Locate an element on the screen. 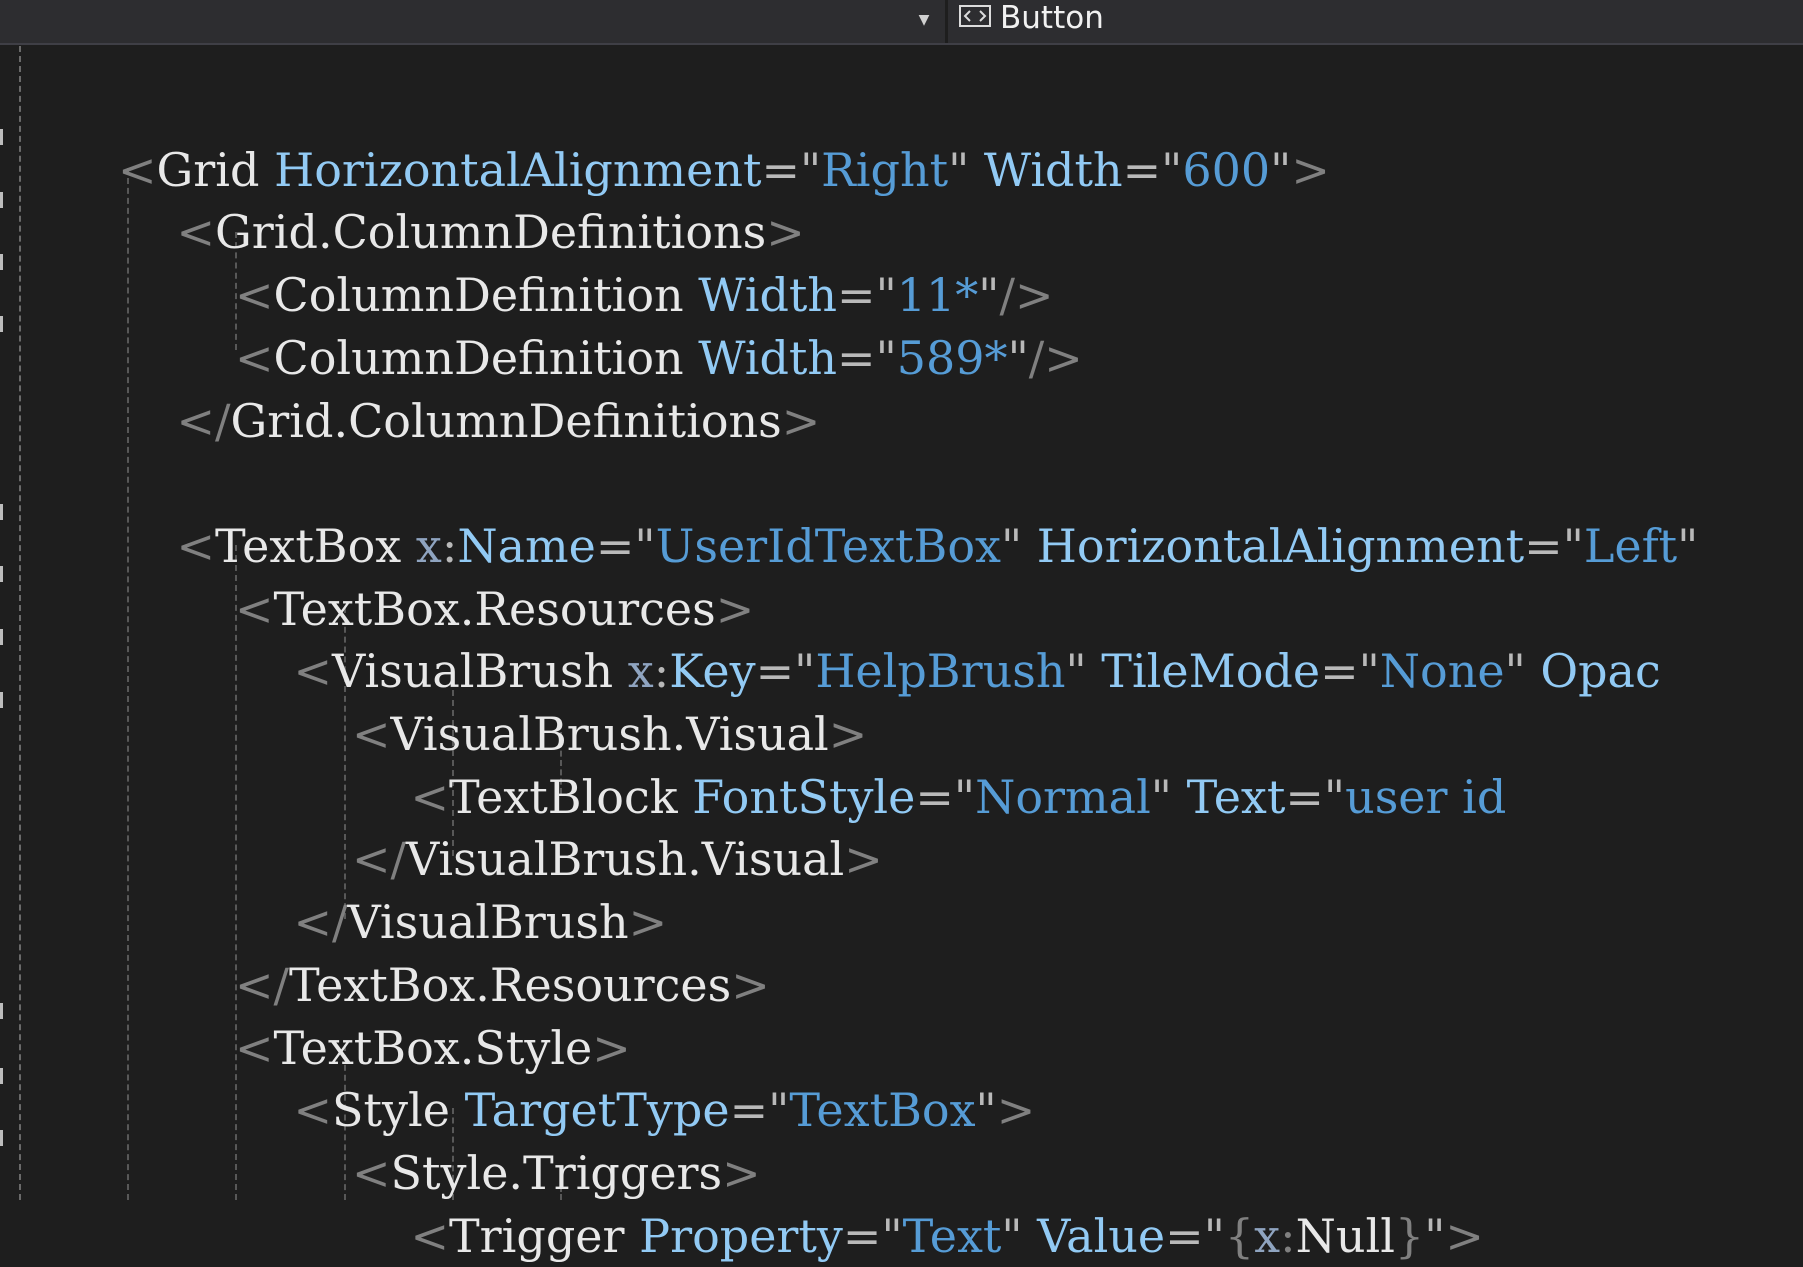 This screenshot has height=1267, width=1803. code-line: <VisualBrush.Visual> is located at coordinates (492, 734).